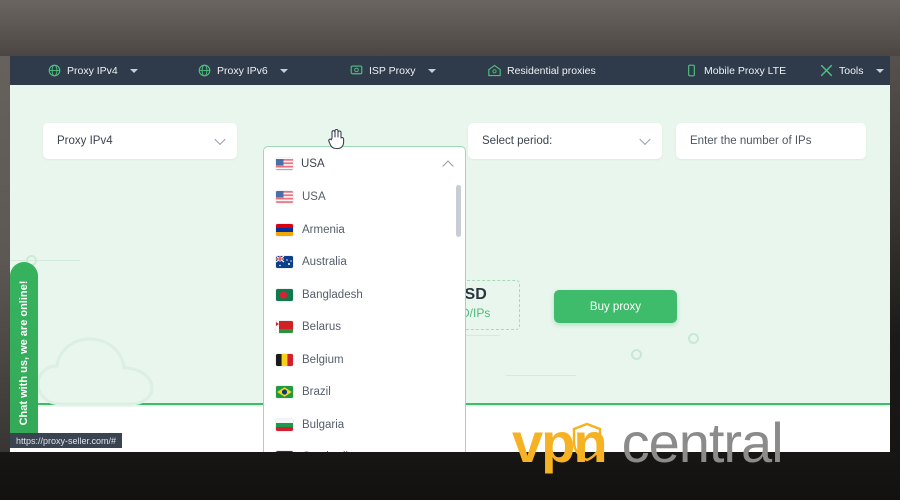 The width and height of the screenshot is (900, 500). What do you see at coordinates (284, 392) in the screenshot?
I see `flag-icon-br` at bounding box center [284, 392].